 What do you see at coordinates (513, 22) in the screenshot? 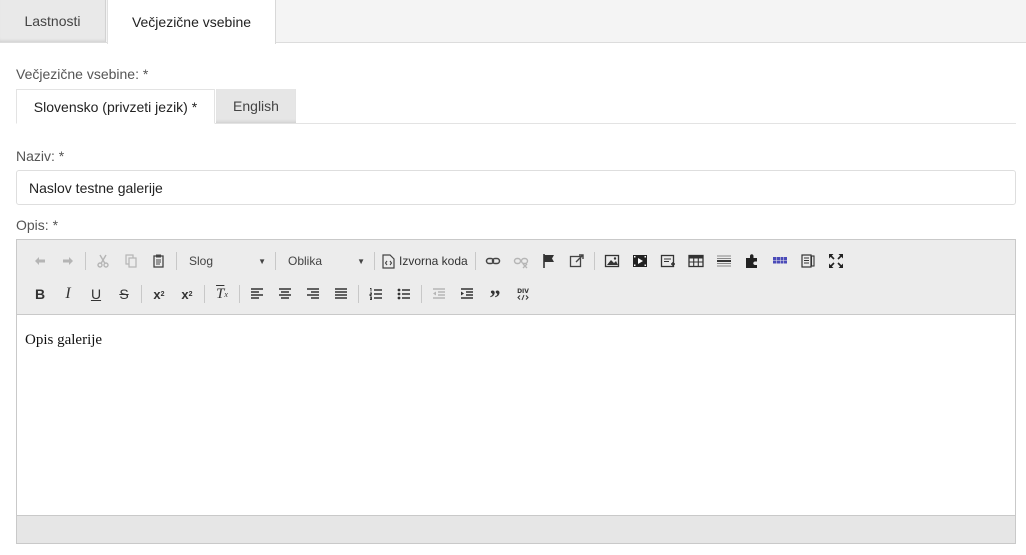
I see `top-tab-bar: Lastnosti Večjezične vsebine` at bounding box center [513, 22].